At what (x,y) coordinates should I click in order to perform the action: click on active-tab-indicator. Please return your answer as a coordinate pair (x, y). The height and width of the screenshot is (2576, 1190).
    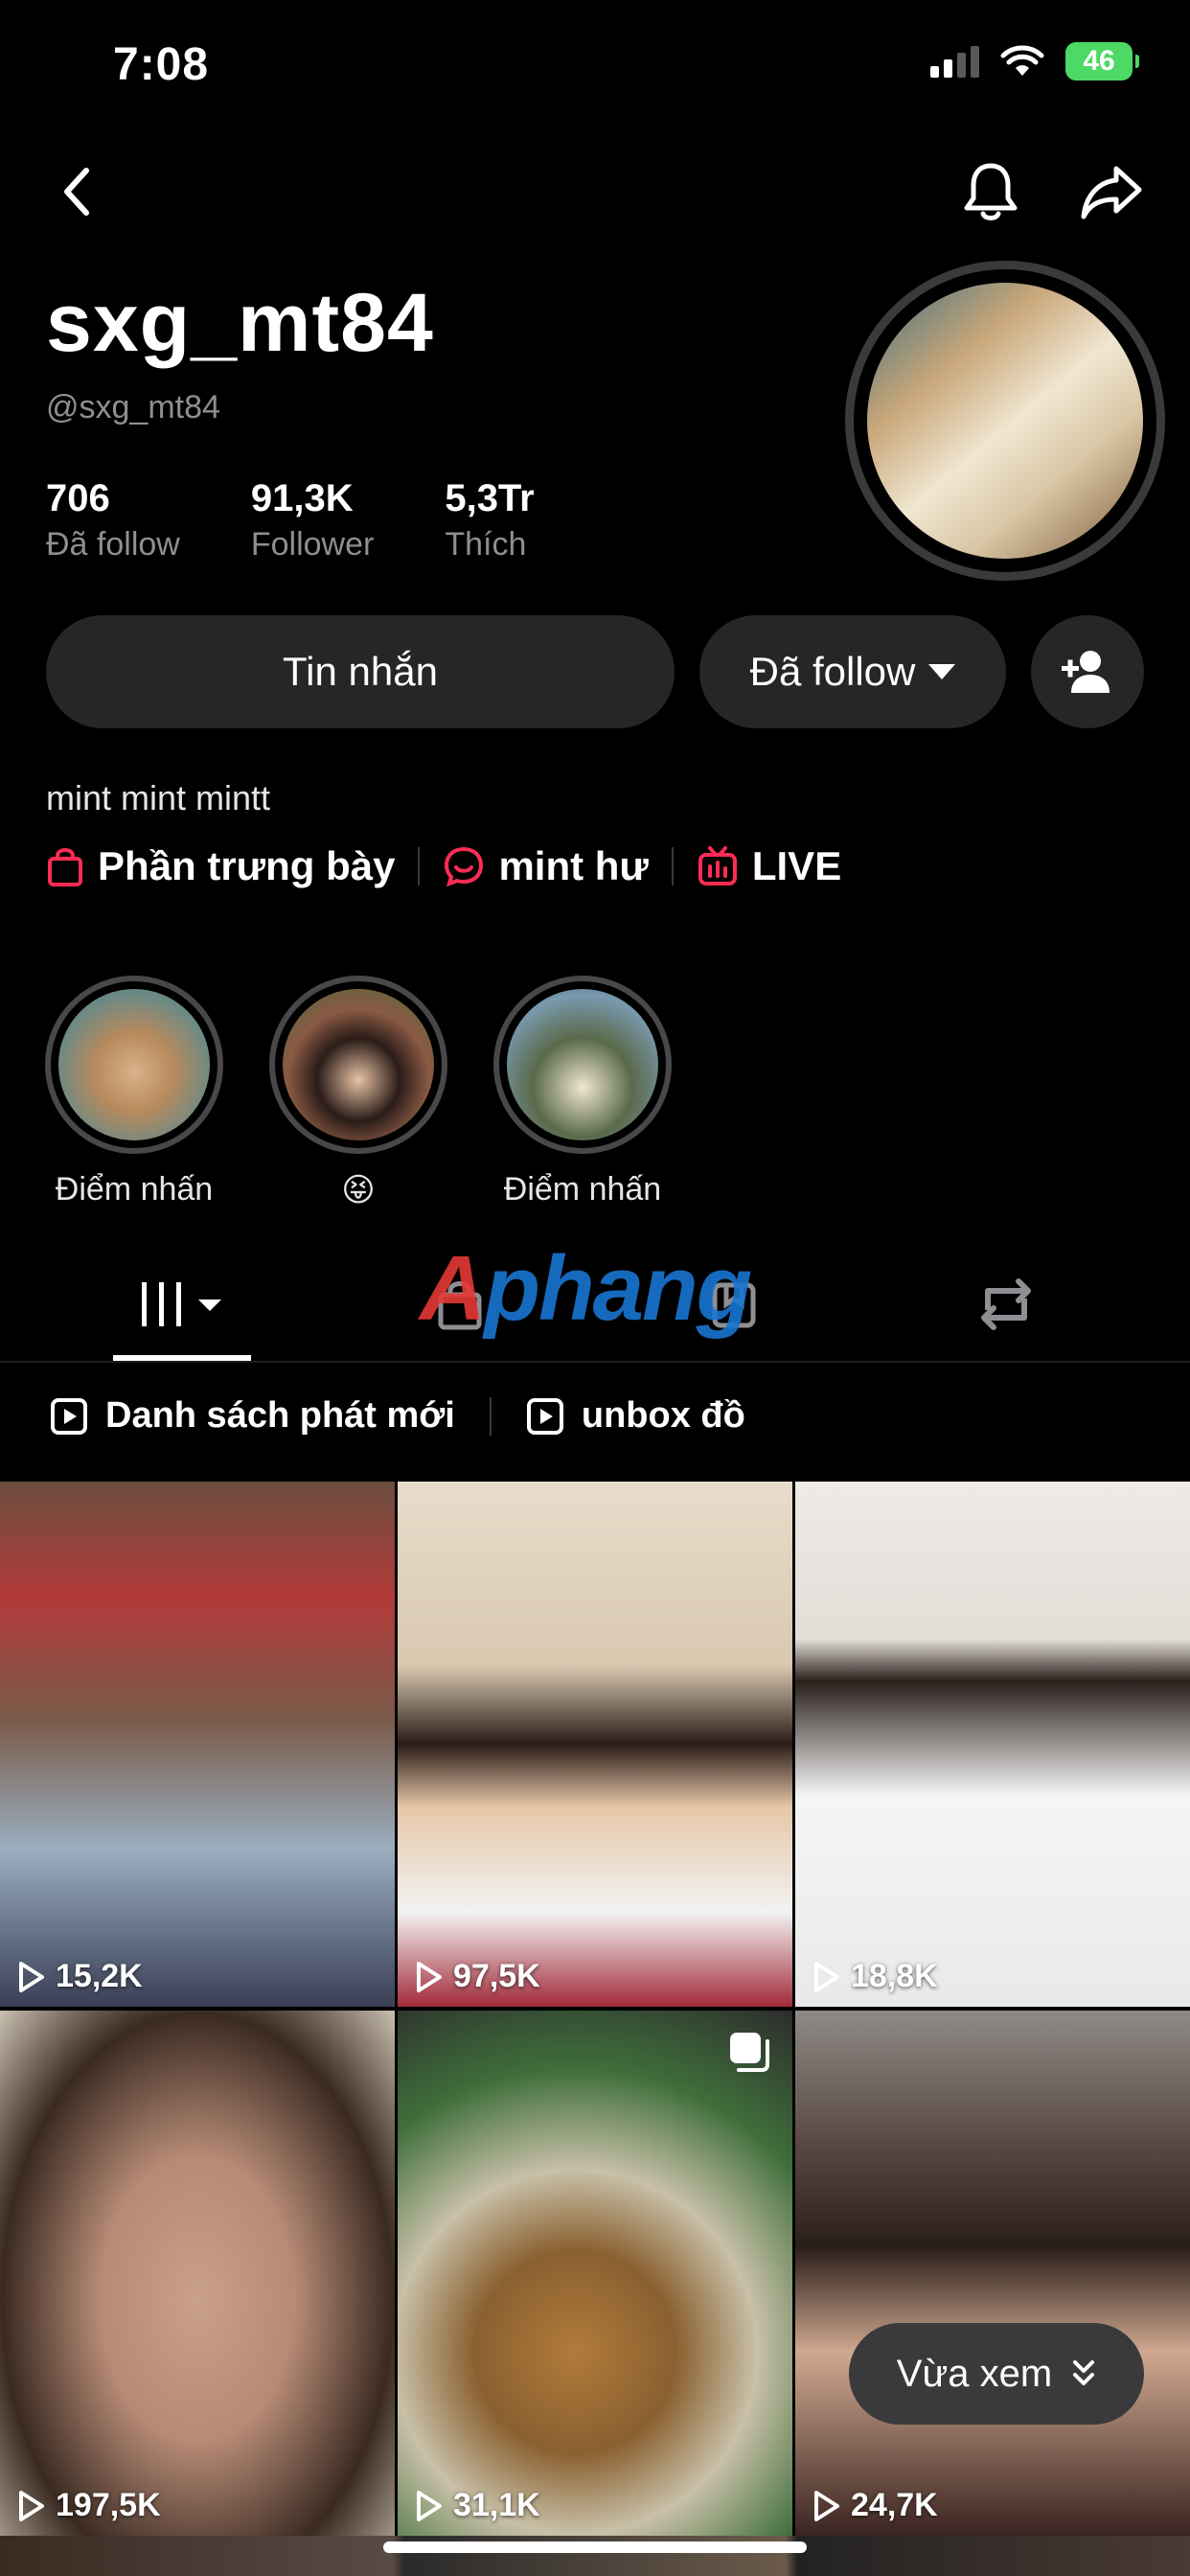
    Looking at the image, I should click on (182, 1358).